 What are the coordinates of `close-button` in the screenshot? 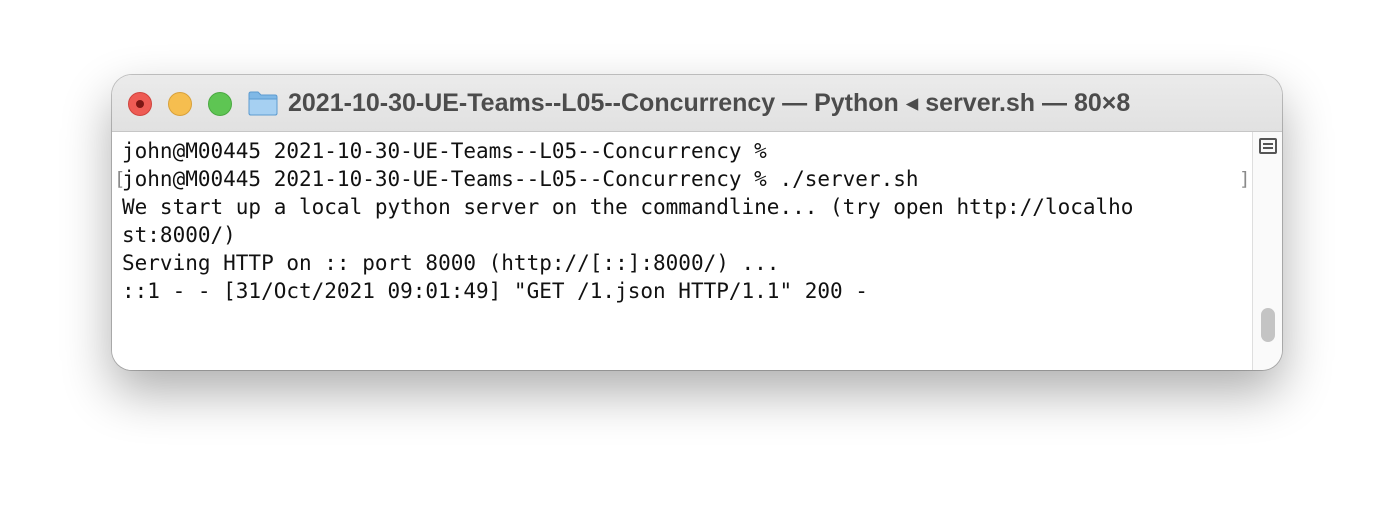 It's located at (140, 104).